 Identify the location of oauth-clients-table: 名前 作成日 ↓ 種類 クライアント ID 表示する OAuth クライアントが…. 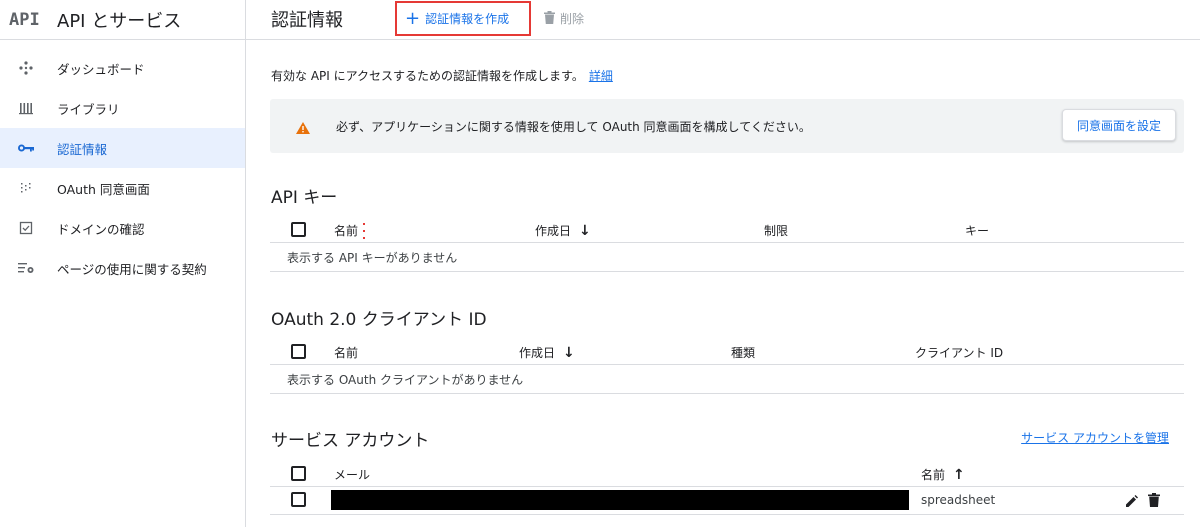
(727, 366).